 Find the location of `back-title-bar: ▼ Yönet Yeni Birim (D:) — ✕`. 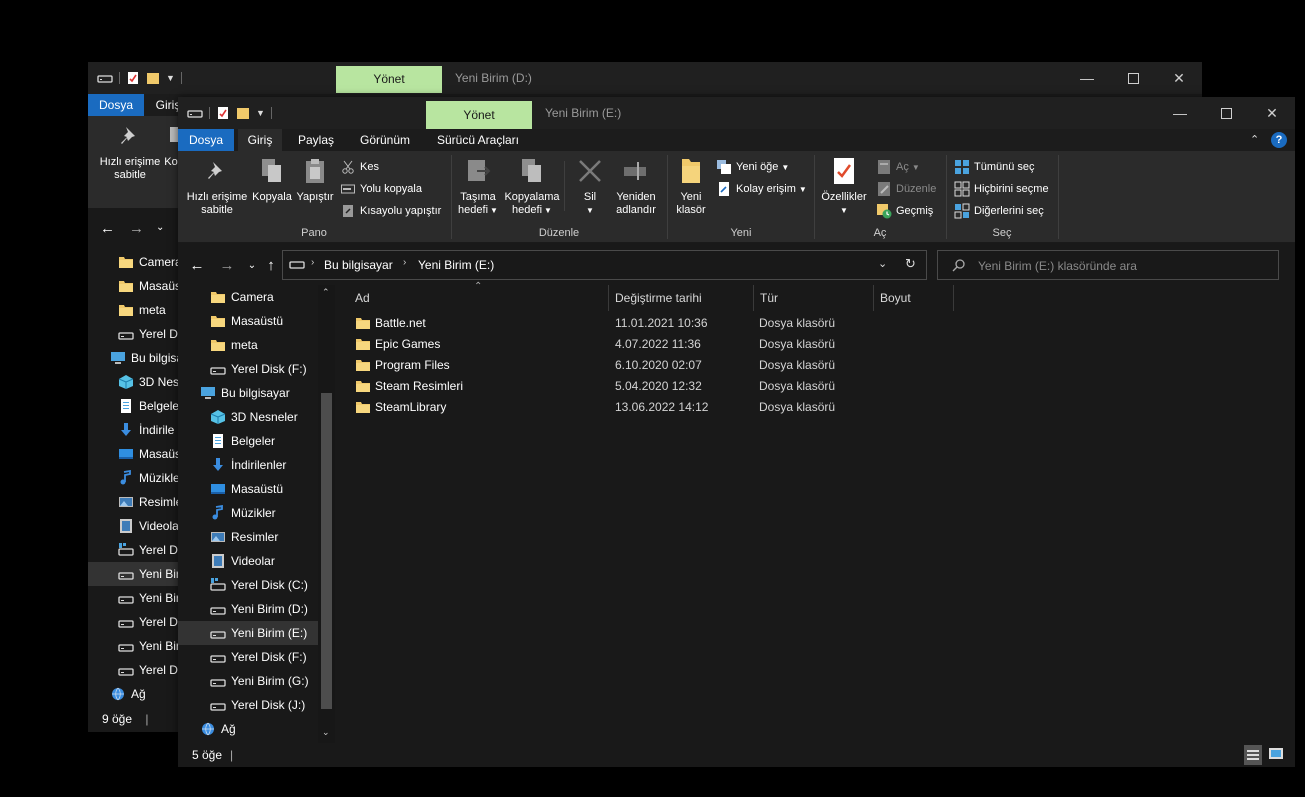

back-title-bar: ▼ Yönet Yeni Birim (D:) — ✕ is located at coordinates (645, 78).